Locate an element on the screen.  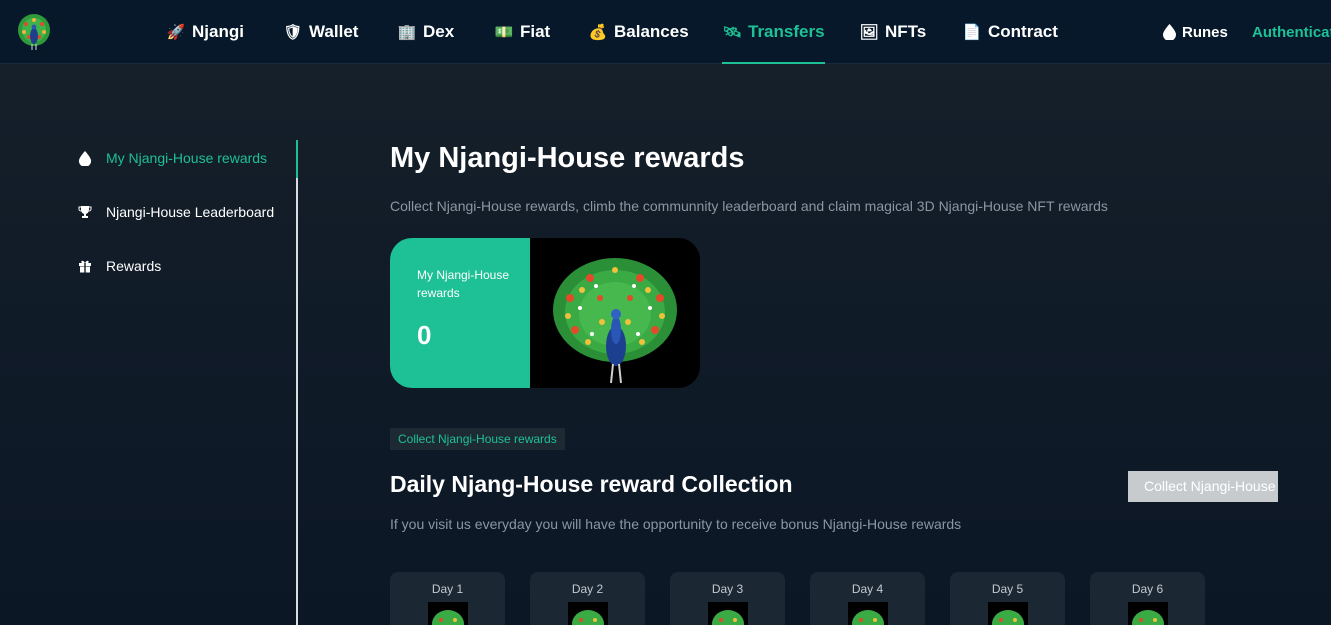
nav-runes: Runes is located at coordinates (1195, 32).